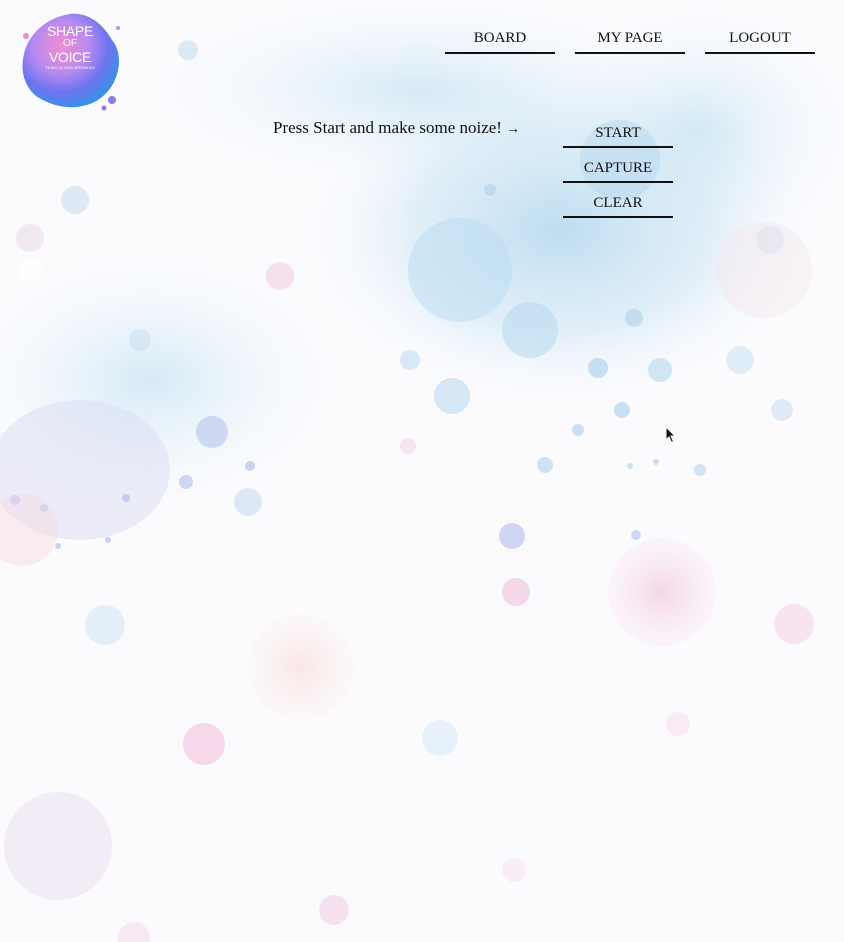  Describe the element at coordinates (70, 67) in the screenshot. I see `logo-tagline: TEAM CLOUD BREWING` at that location.